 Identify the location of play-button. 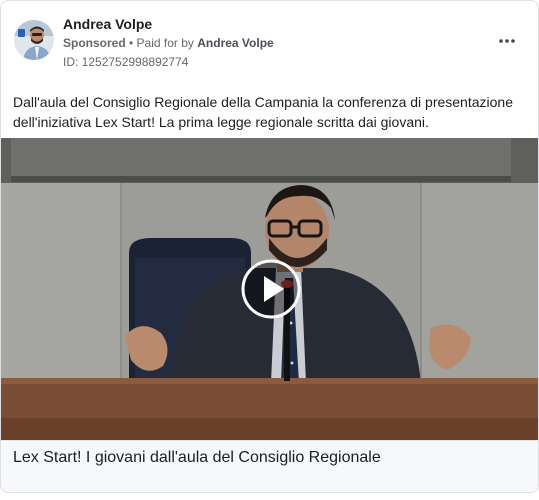
(271, 289).